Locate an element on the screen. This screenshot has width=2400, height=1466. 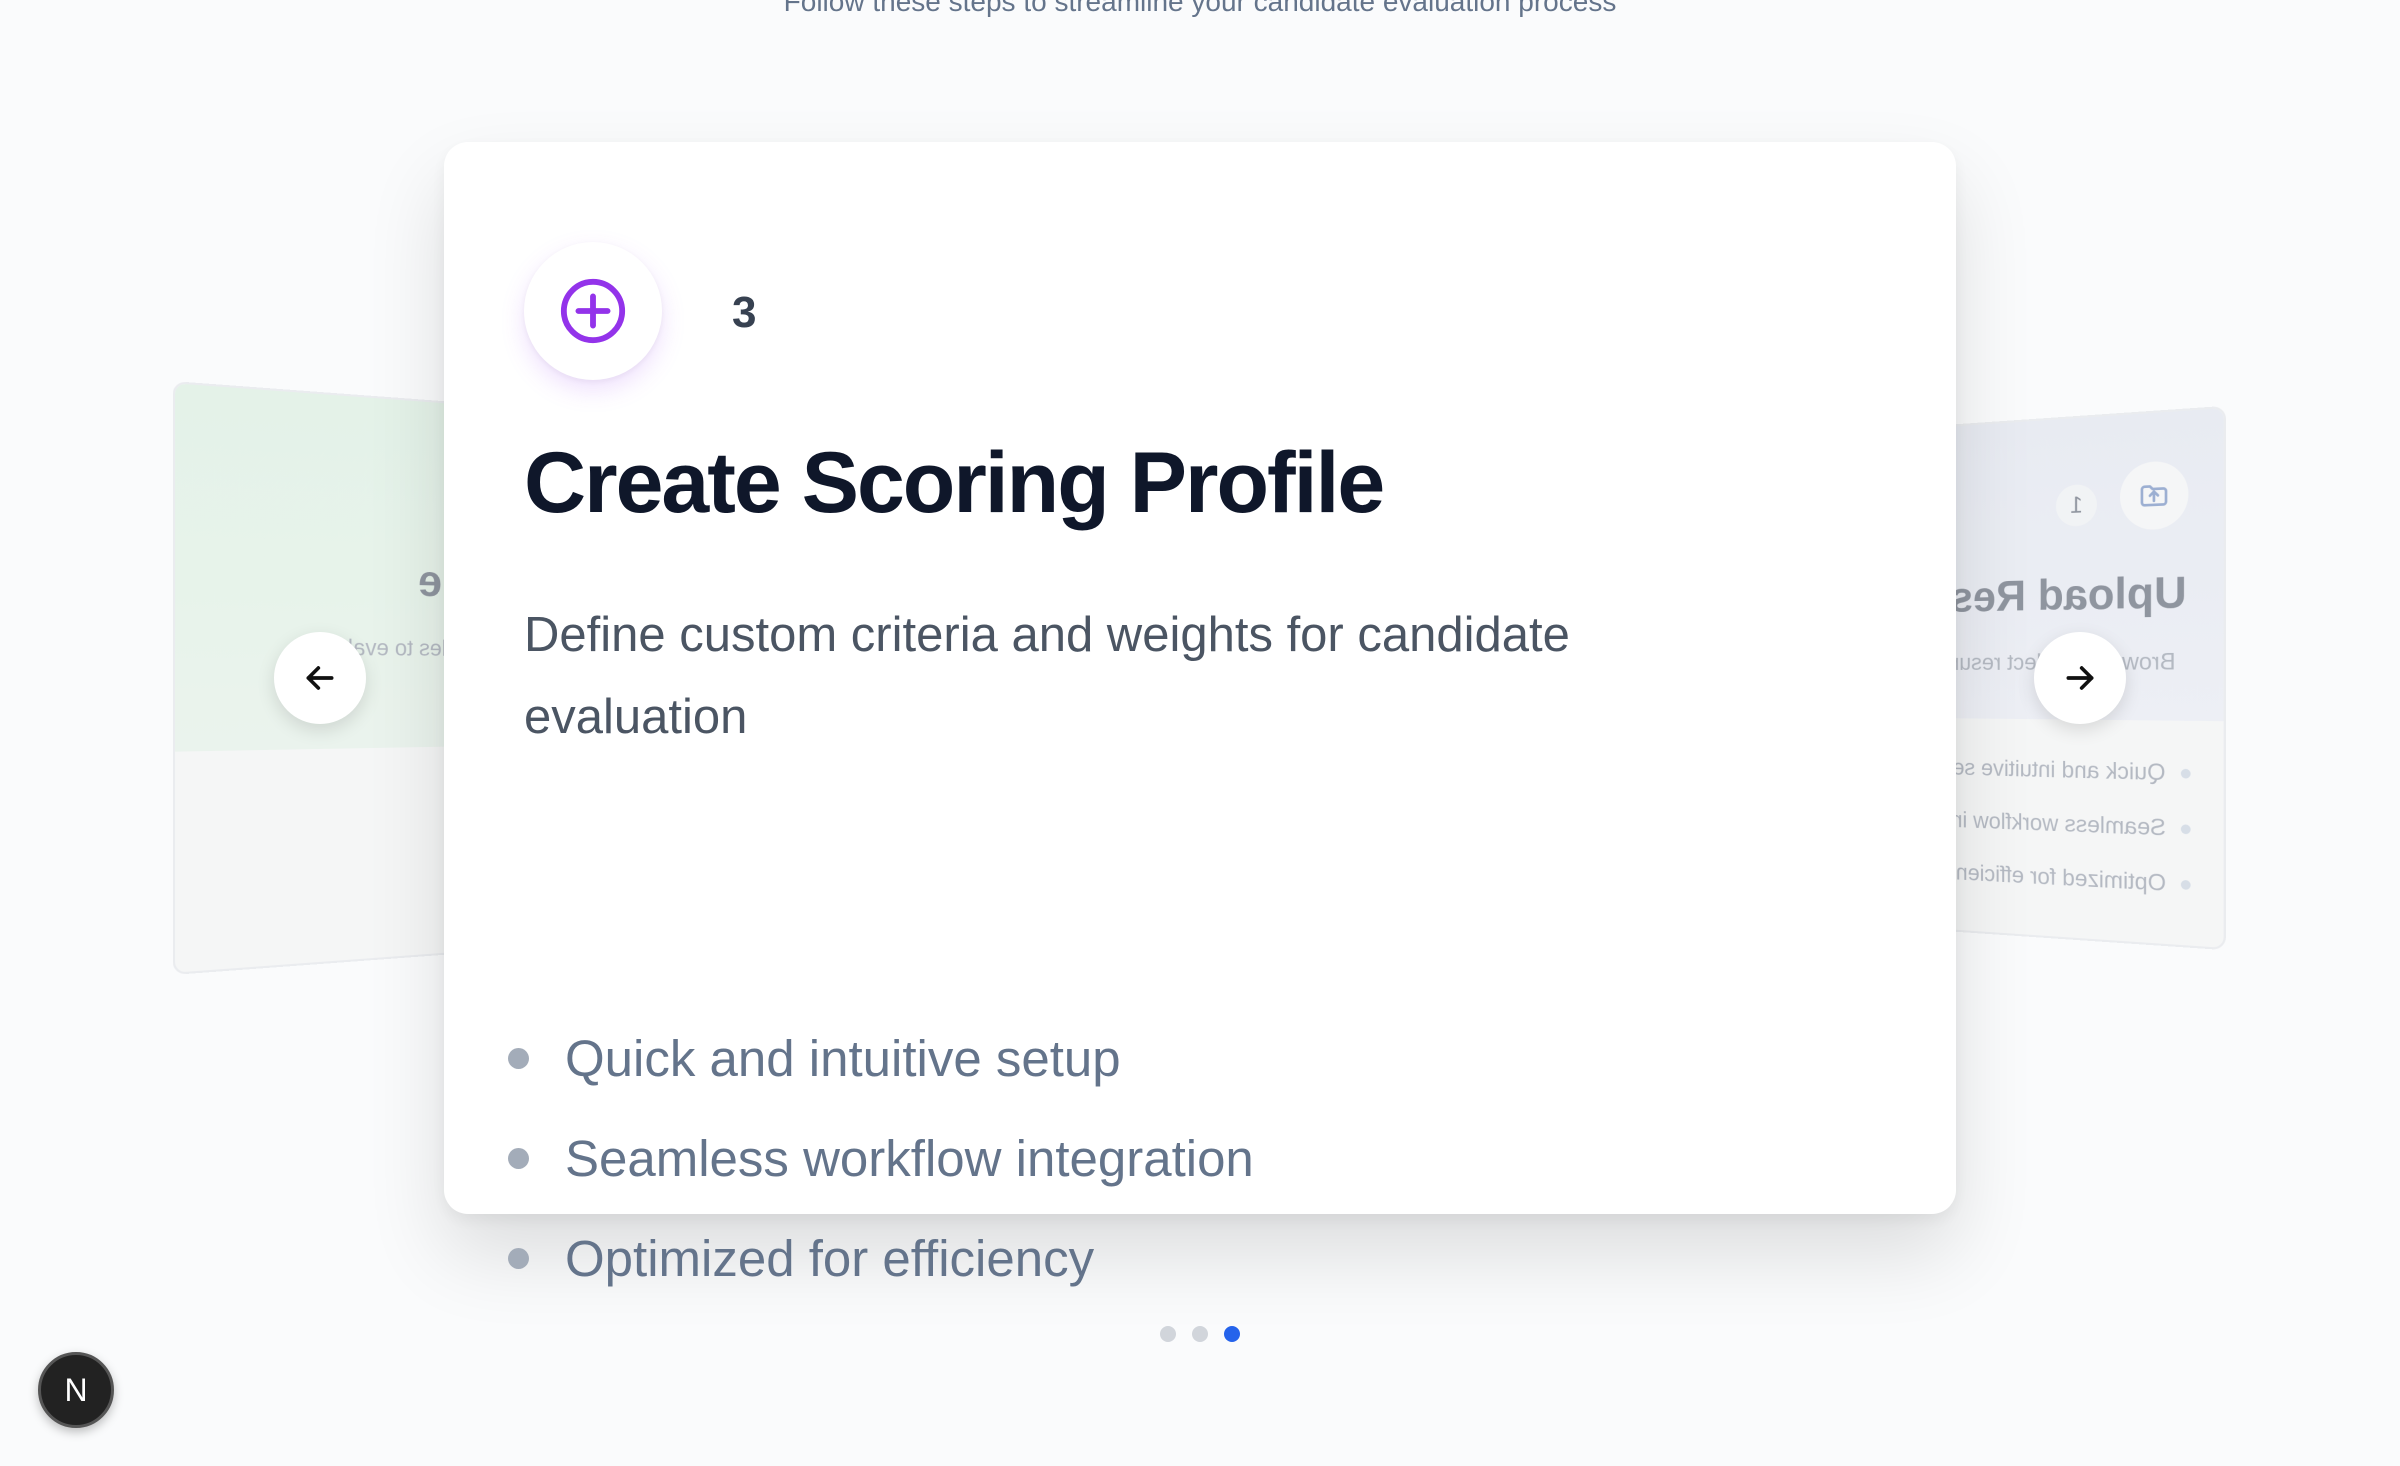
next-button is located at coordinates (2080, 678).